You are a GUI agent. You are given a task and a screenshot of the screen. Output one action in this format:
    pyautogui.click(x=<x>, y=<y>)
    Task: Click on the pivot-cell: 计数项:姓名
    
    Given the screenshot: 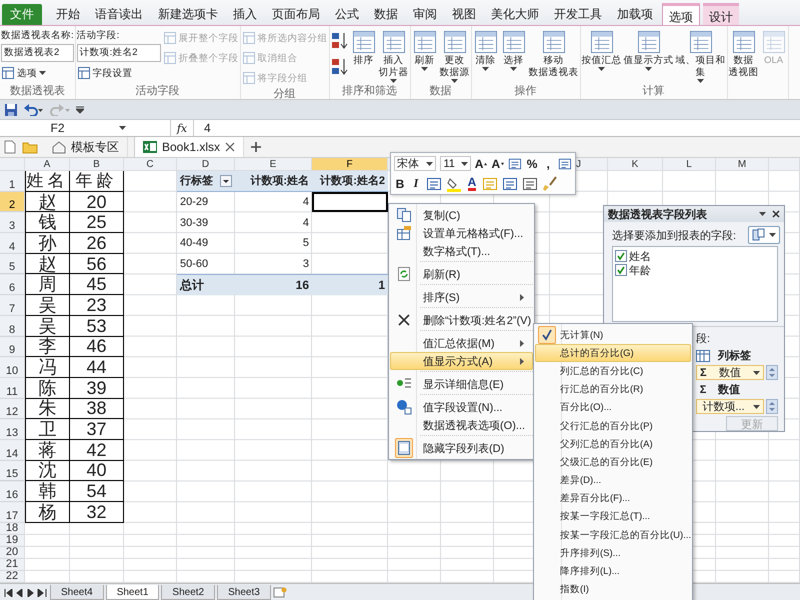 What is the action you would take?
    pyautogui.click(x=273, y=181)
    